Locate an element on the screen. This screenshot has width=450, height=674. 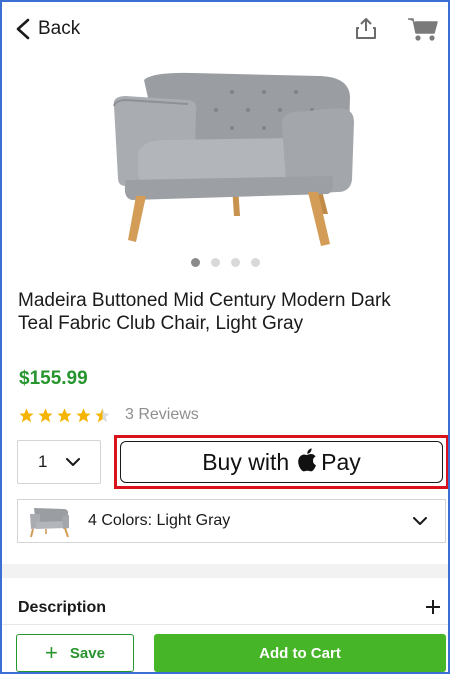
product-rating: 3 Reviews is located at coordinates (108, 415).